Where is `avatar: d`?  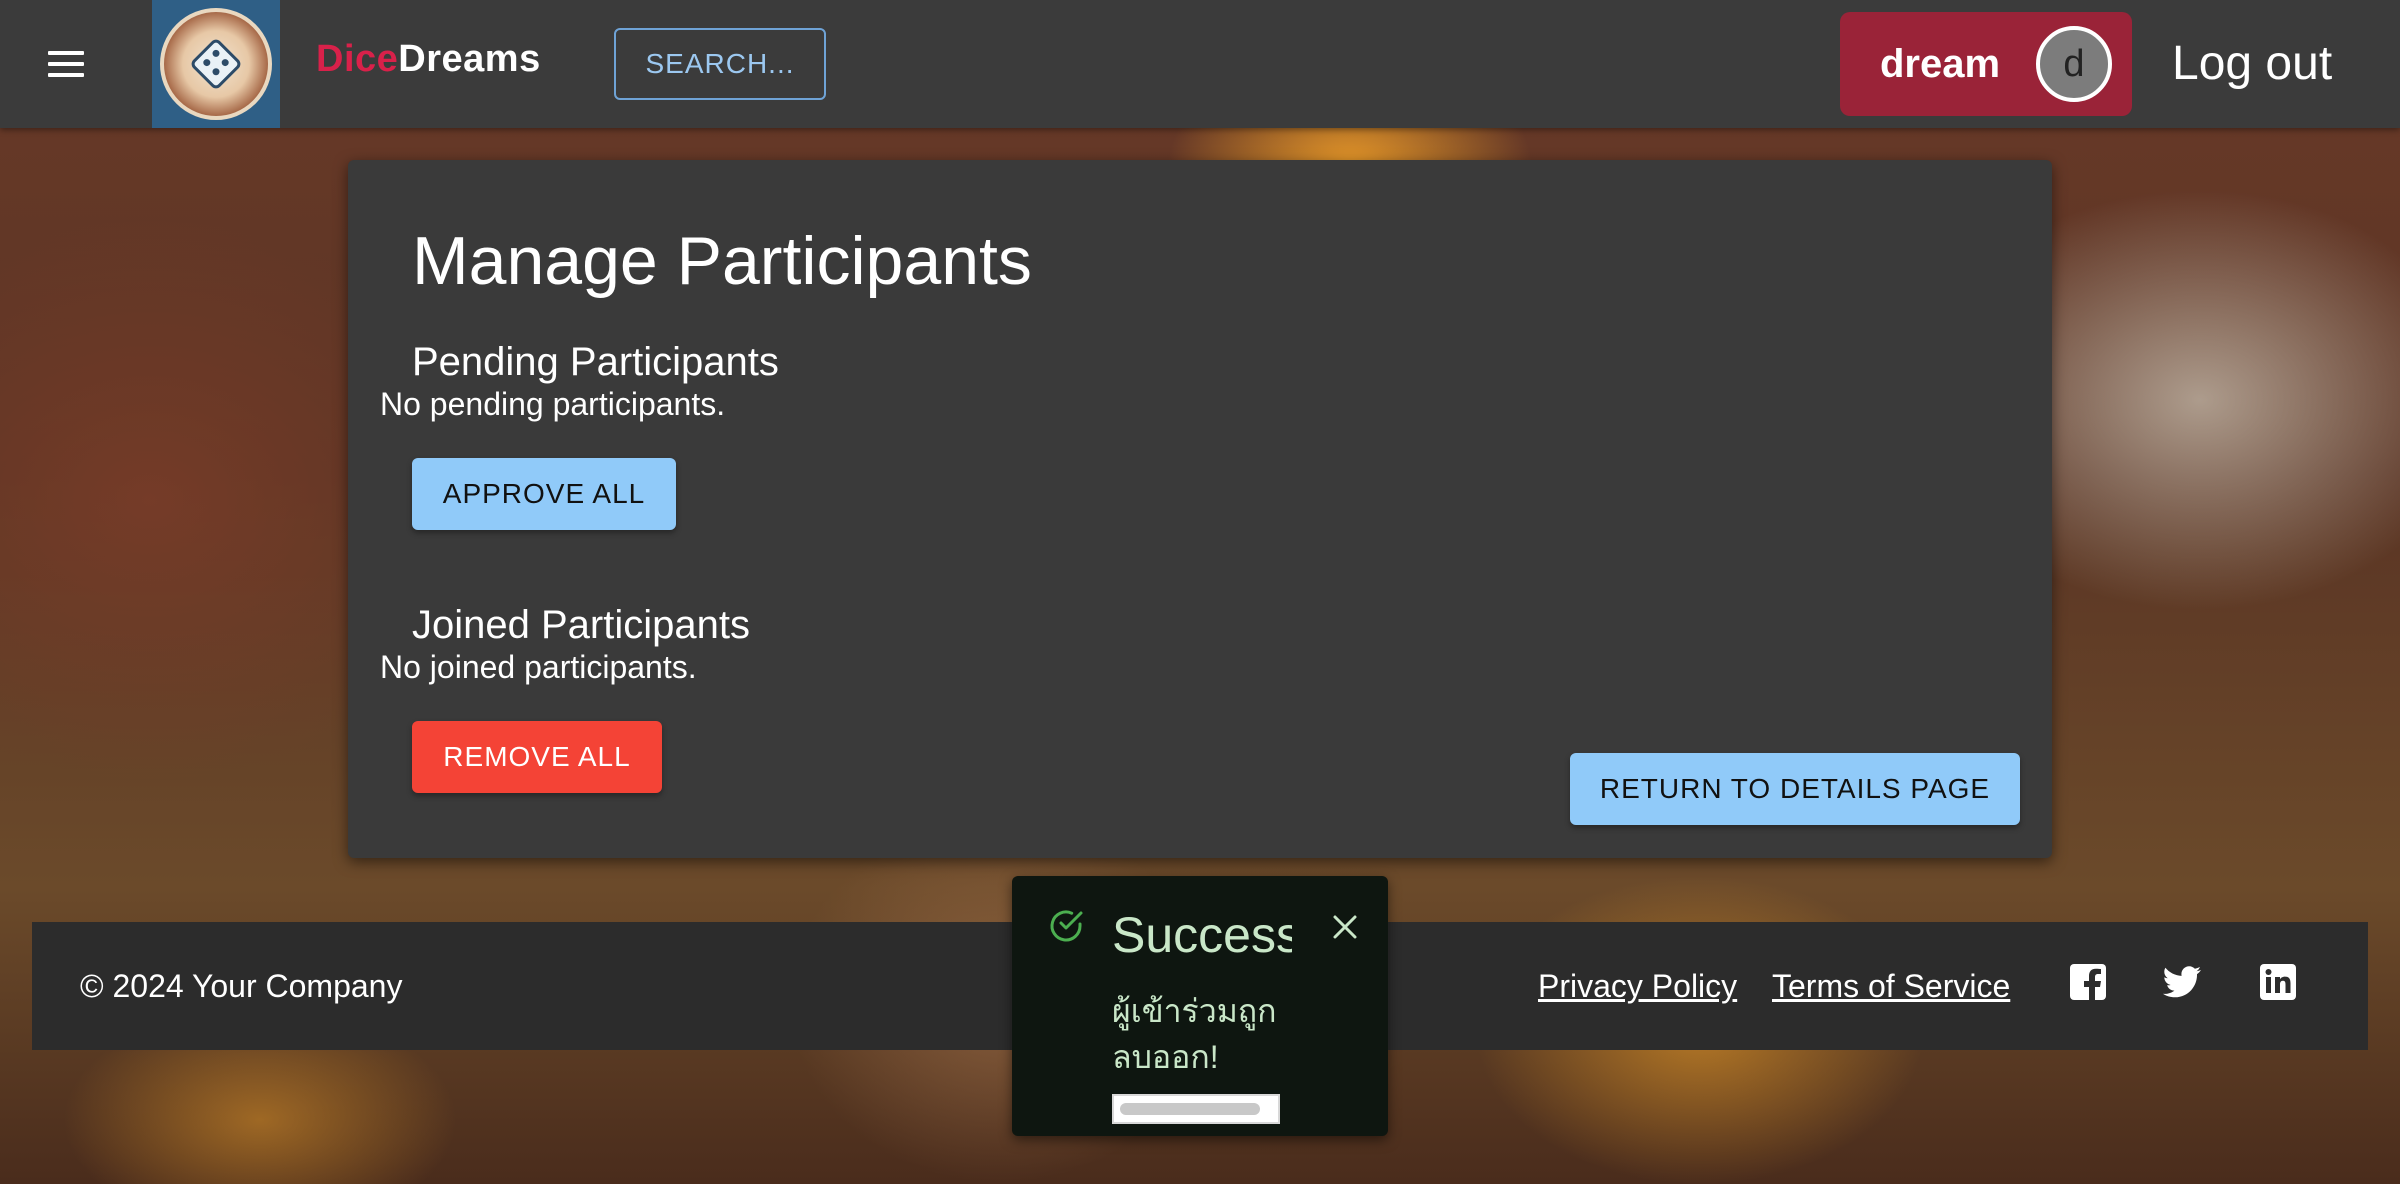
avatar: d is located at coordinates (2074, 64).